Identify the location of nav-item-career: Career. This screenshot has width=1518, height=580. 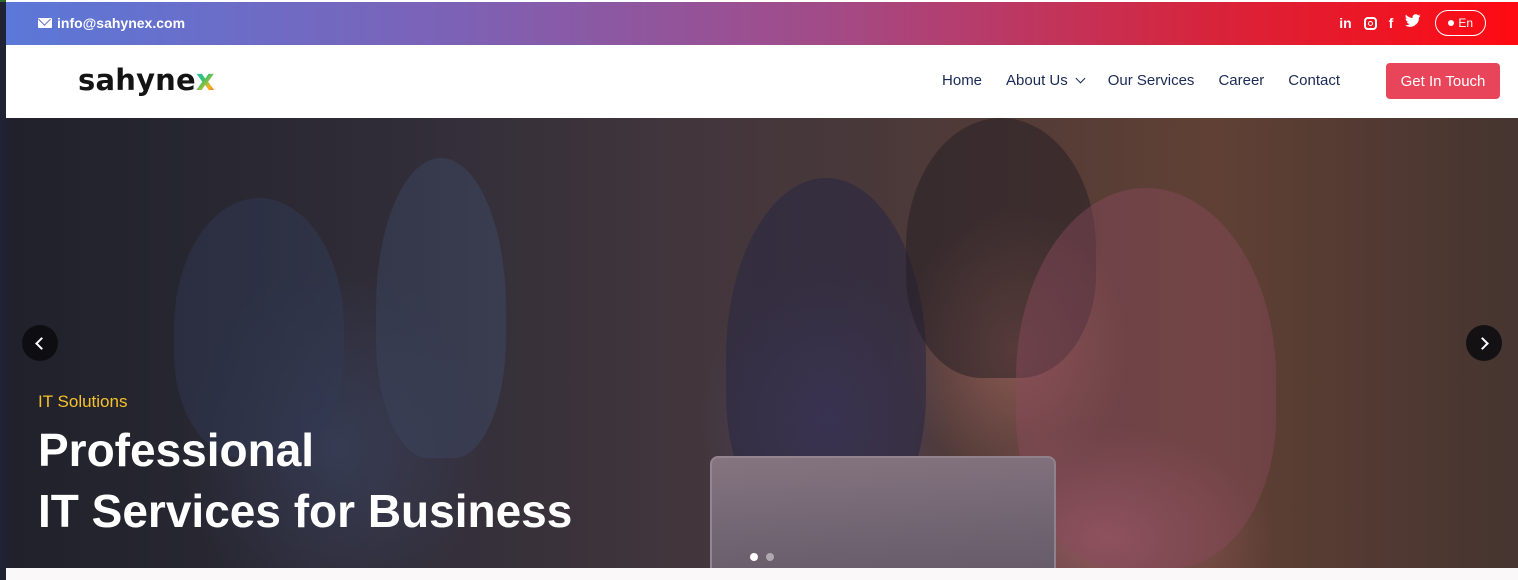
(1241, 80).